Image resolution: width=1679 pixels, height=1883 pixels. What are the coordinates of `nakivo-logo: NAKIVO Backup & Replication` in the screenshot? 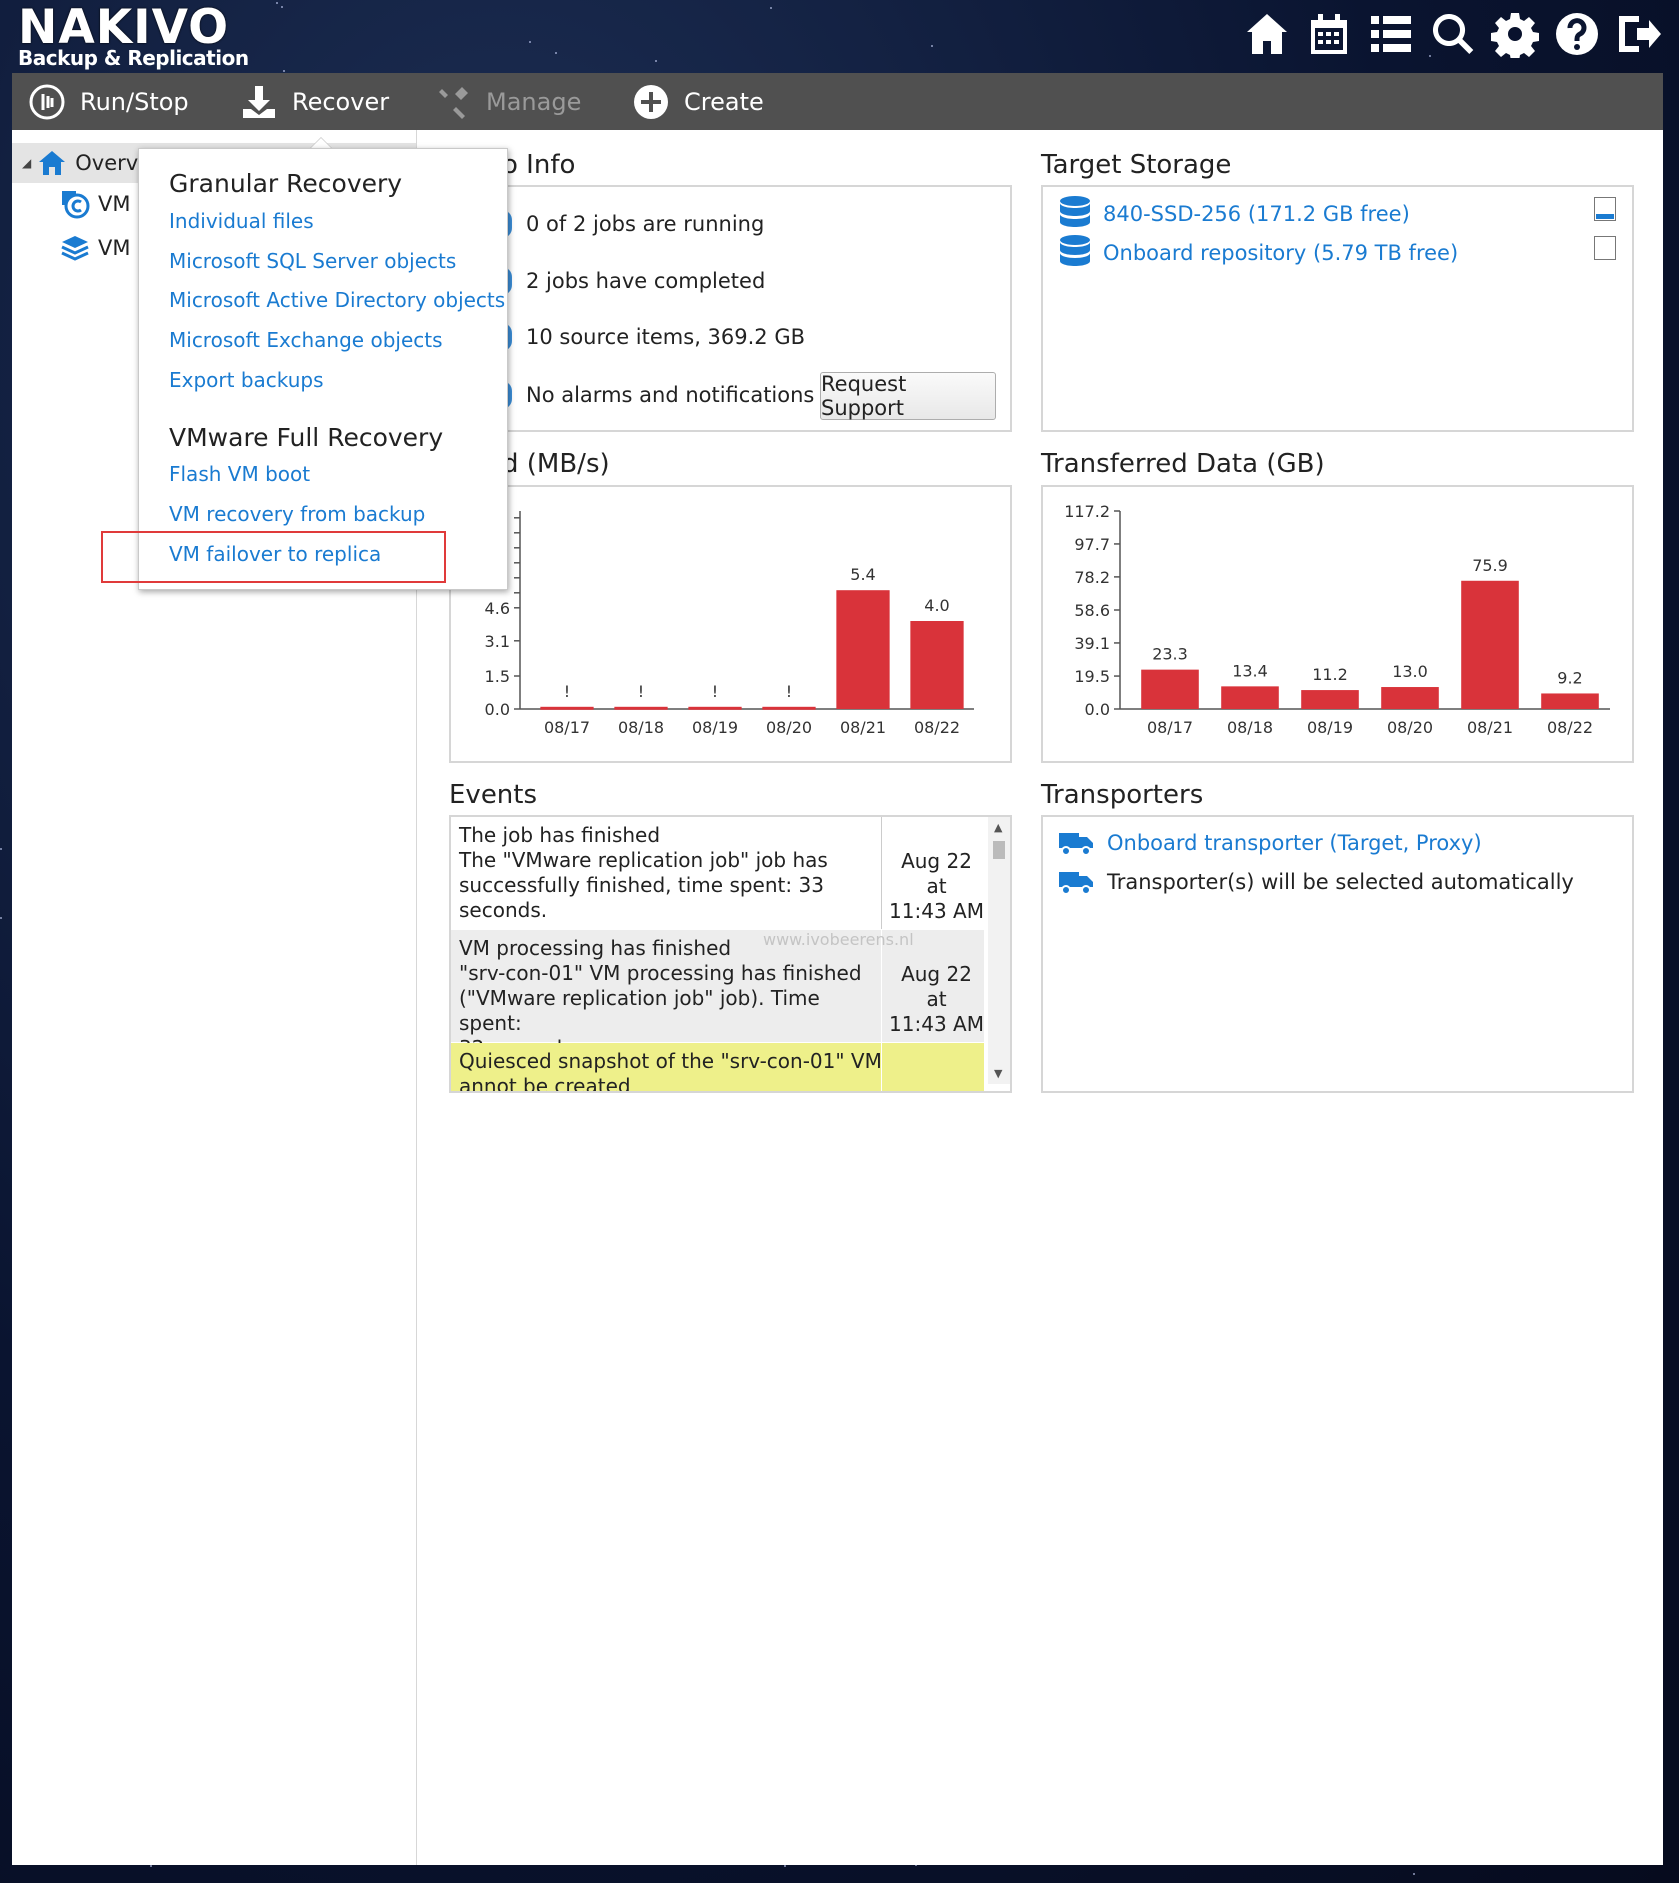 It's located at (133, 35).